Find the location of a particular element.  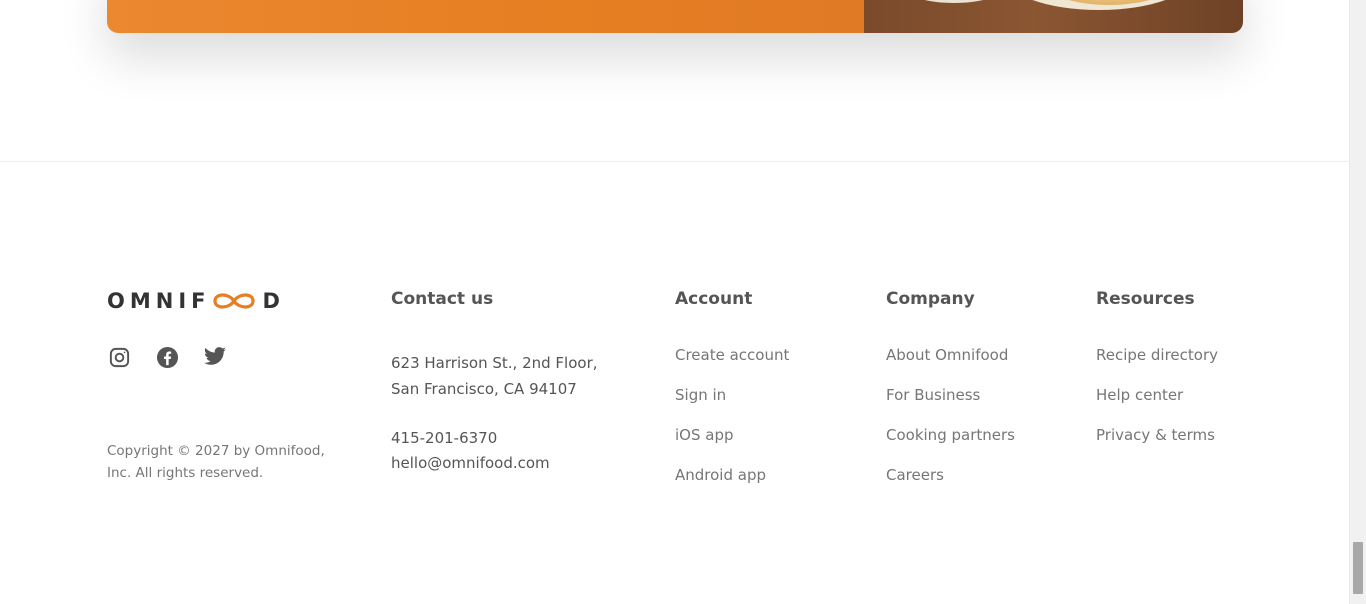

cooking-partners-link: Cooking partners is located at coordinates (950, 435).